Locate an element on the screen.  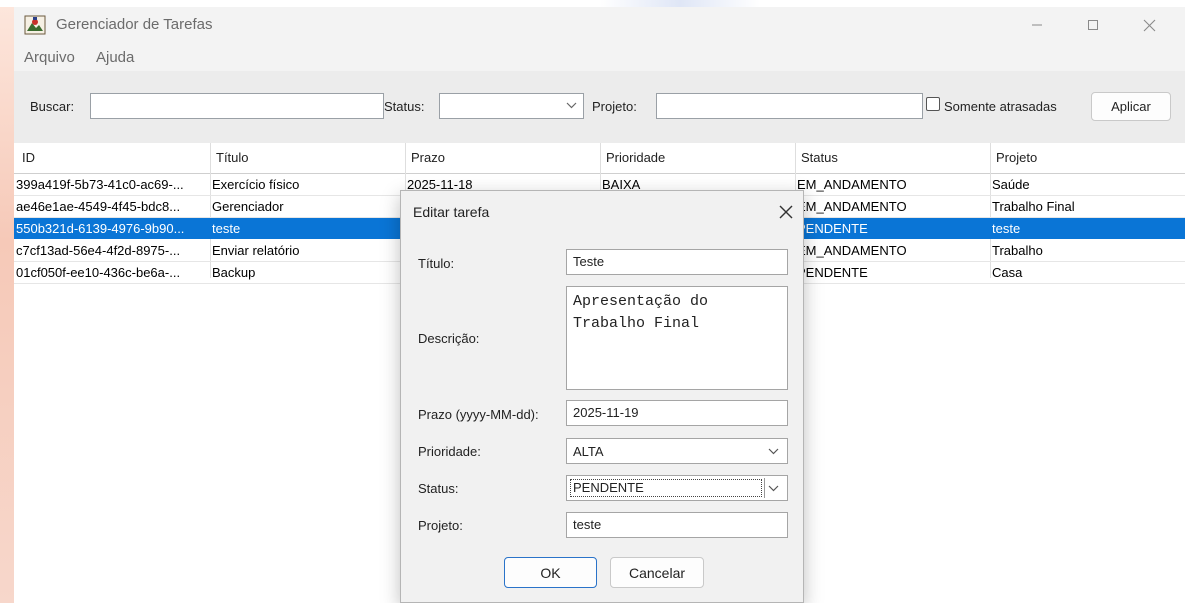
status-filter-label: Status: is located at coordinates (404, 106).